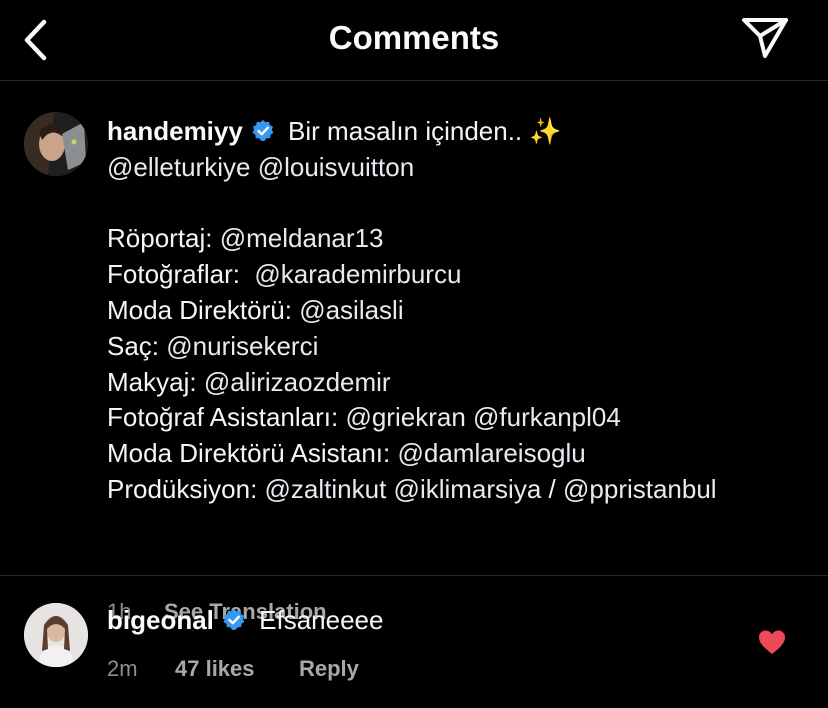 This screenshot has width=828, height=708. I want to click on header-bar: Comments, so click(414, 40).